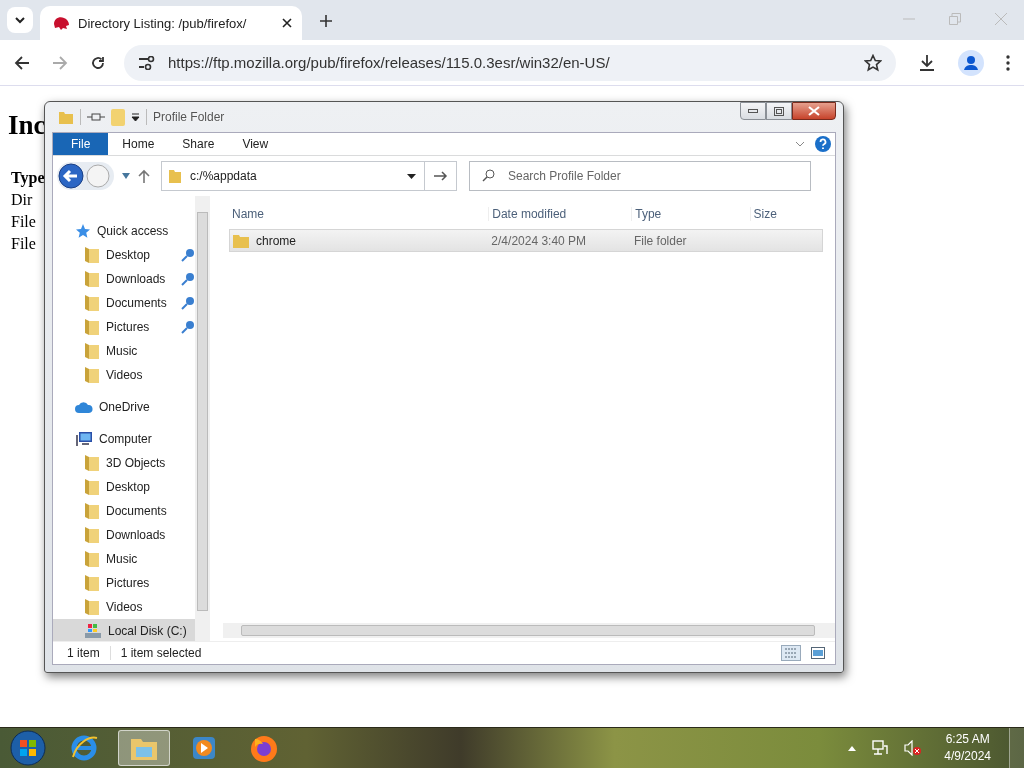 This screenshot has width=1024, height=768. I want to click on ribbon-tab: Home, so click(138, 144).